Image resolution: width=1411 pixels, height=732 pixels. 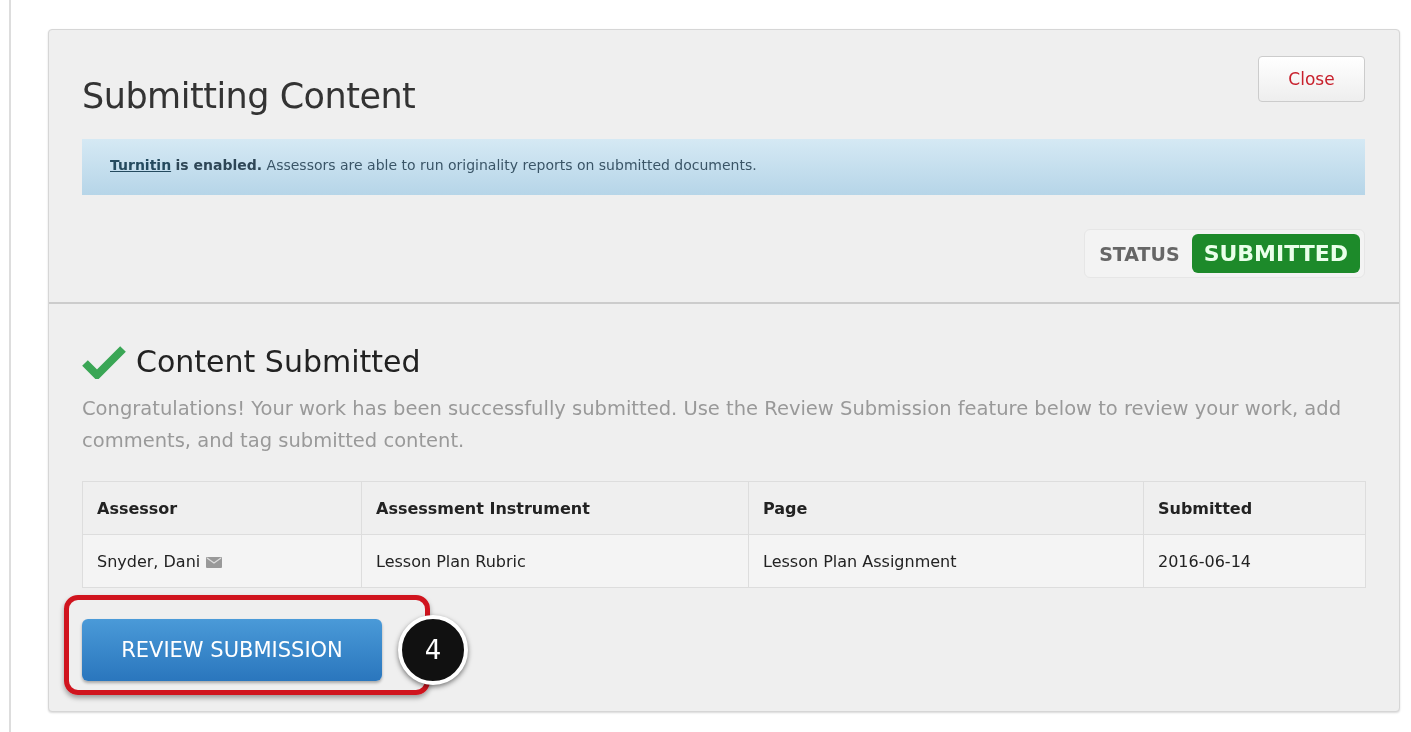 What do you see at coordinates (712, 425) in the screenshot?
I see `success-message: Congratulations! Your work has been successfully submitted. Use the Review Submission feature below to review your work, add comments, and tag submitted content.` at bounding box center [712, 425].